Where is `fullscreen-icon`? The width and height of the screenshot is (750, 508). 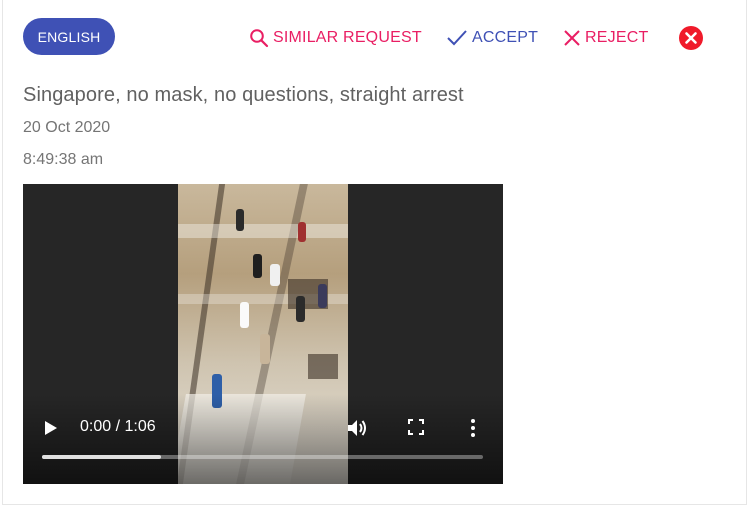 fullscreen-icon is located at coordinates (416, 427).